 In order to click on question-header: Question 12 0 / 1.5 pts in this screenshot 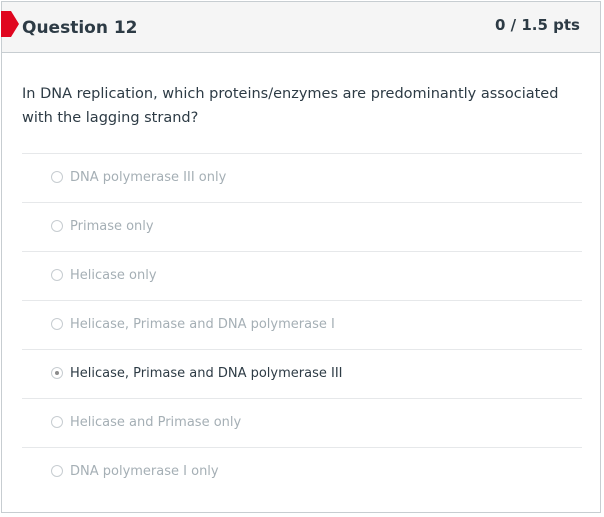, I will do `click(300, 27)`.